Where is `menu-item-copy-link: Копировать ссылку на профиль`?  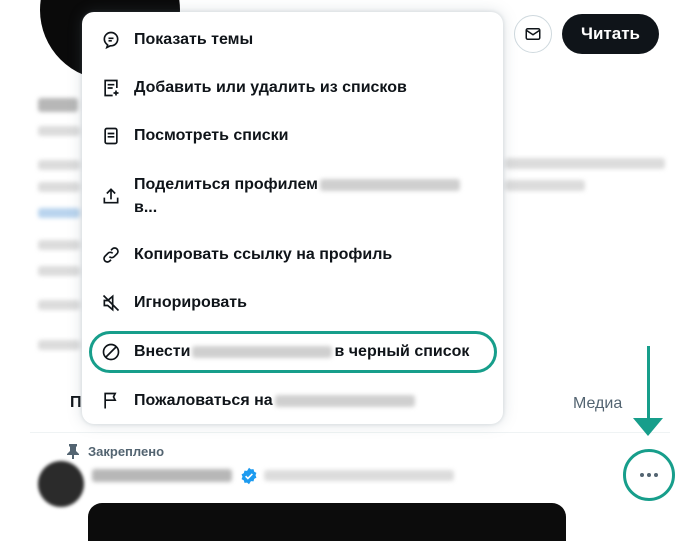 menu-item-copy-link: Копировать ссылку на профиль is located at coordinates (292, 255).